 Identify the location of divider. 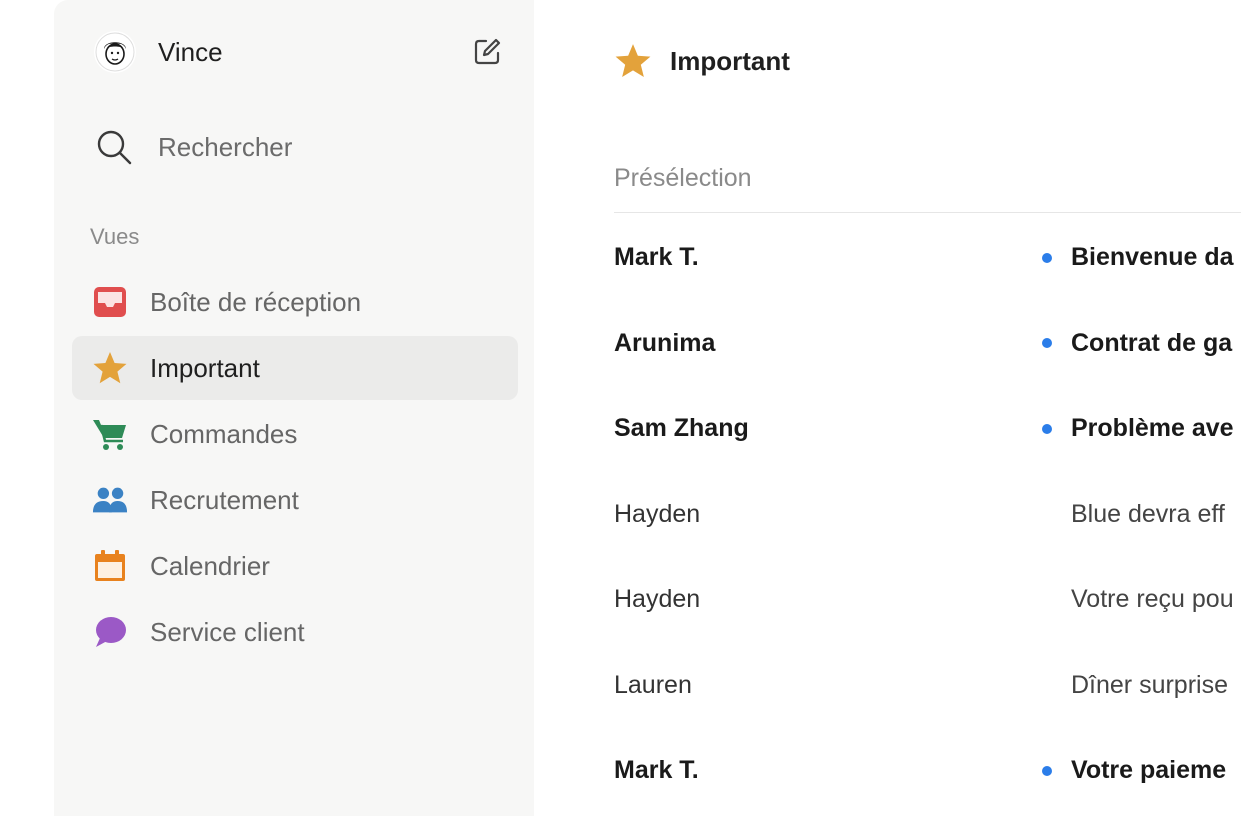
(927, 212).